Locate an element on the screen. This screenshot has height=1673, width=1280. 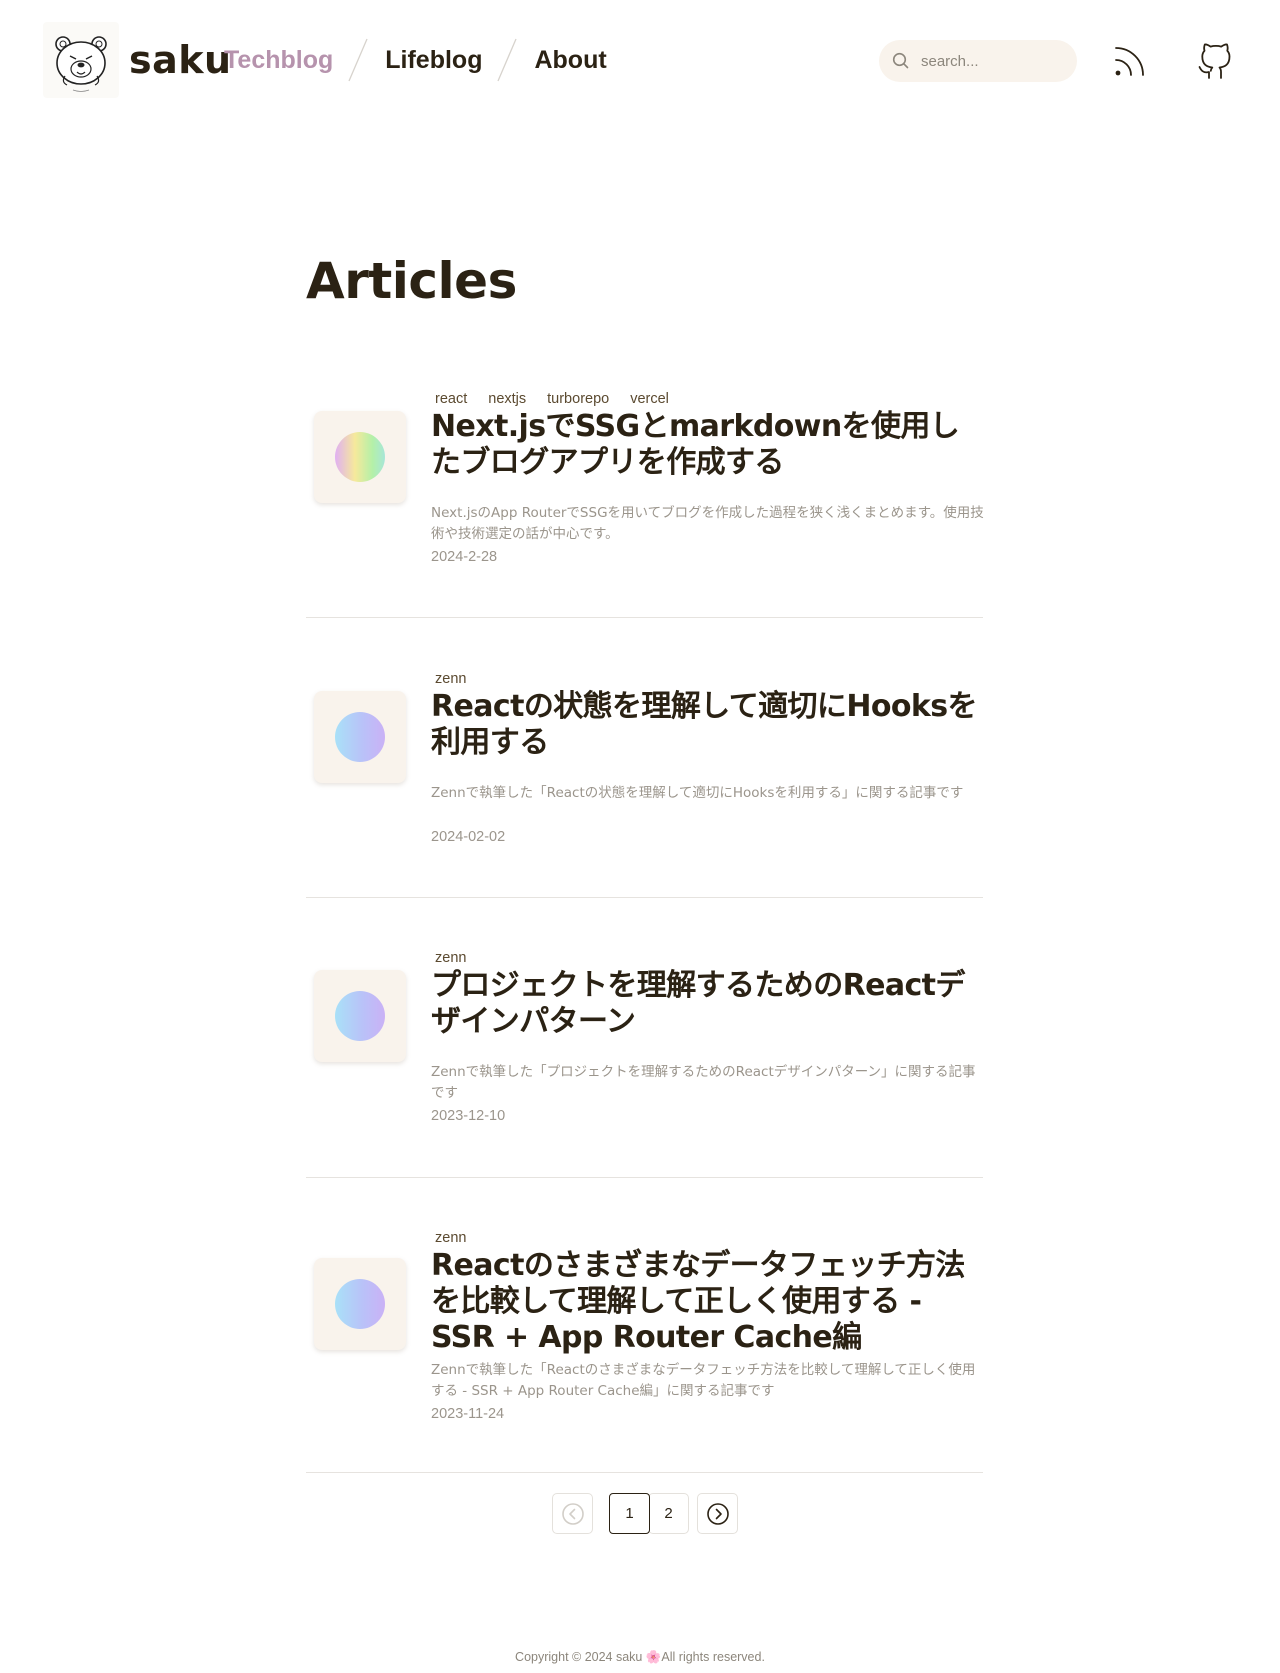
chevron-right-circle-icon is located at coordinates (717, 1513).